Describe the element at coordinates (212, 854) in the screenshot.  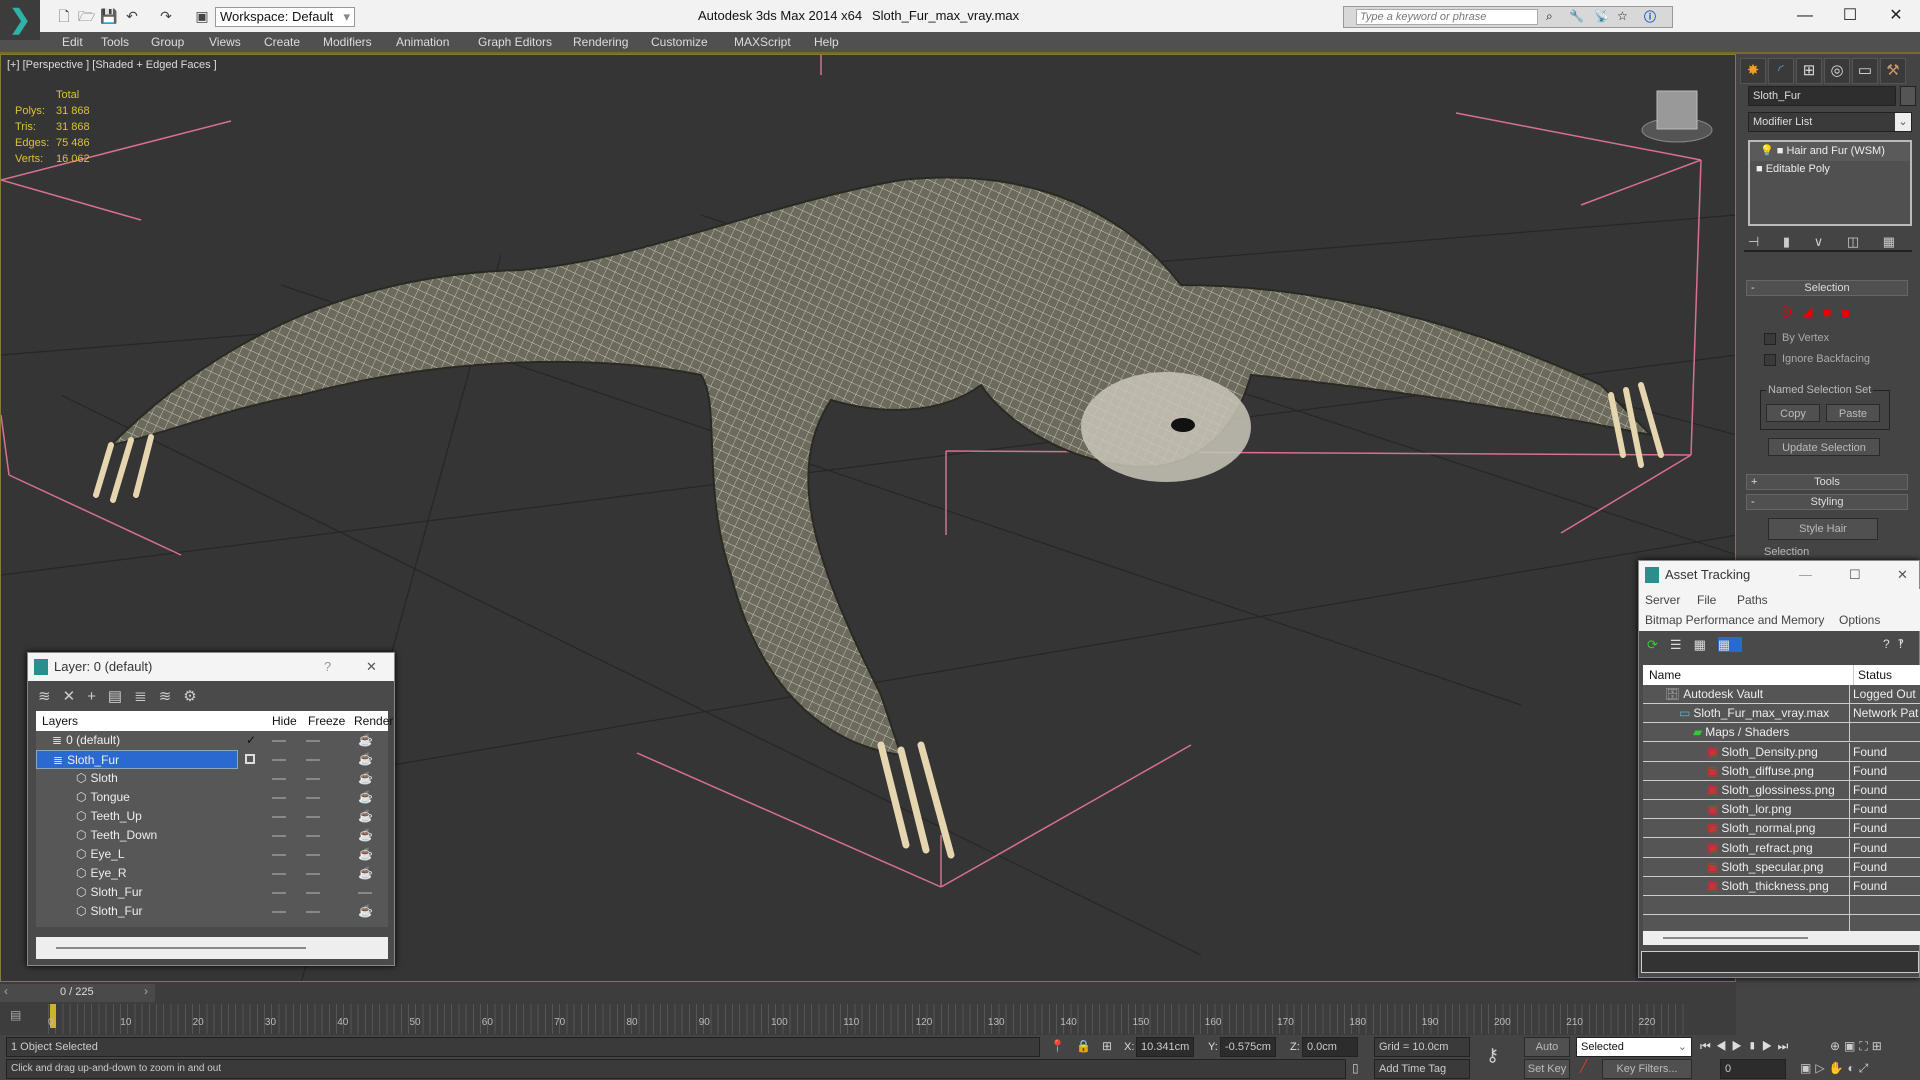
I see `layer-row: ⬡ Eye_L ☕` at that location.